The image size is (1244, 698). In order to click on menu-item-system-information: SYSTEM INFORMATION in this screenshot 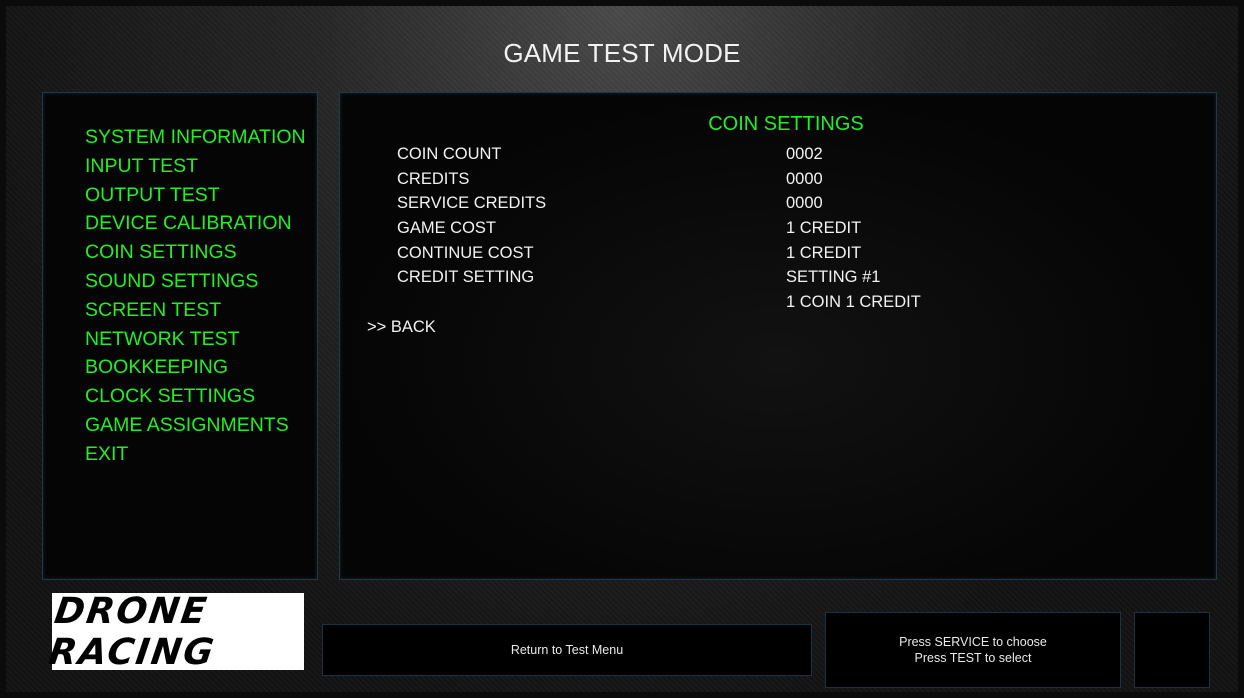, I will do `click(195, 137)`.